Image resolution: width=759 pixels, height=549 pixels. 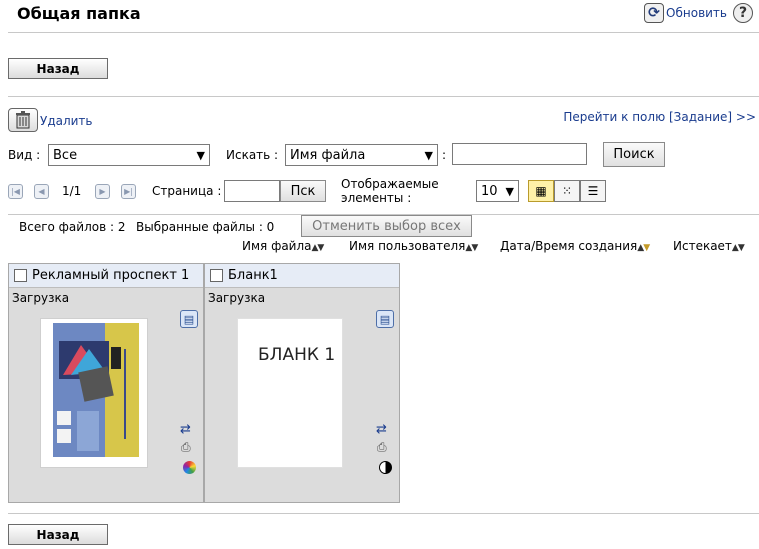 I want to click on file-card: Бланк1 Загрузка ▤ БЛАНК 1 ⇄ ⎙, so click(x=302, y=383).